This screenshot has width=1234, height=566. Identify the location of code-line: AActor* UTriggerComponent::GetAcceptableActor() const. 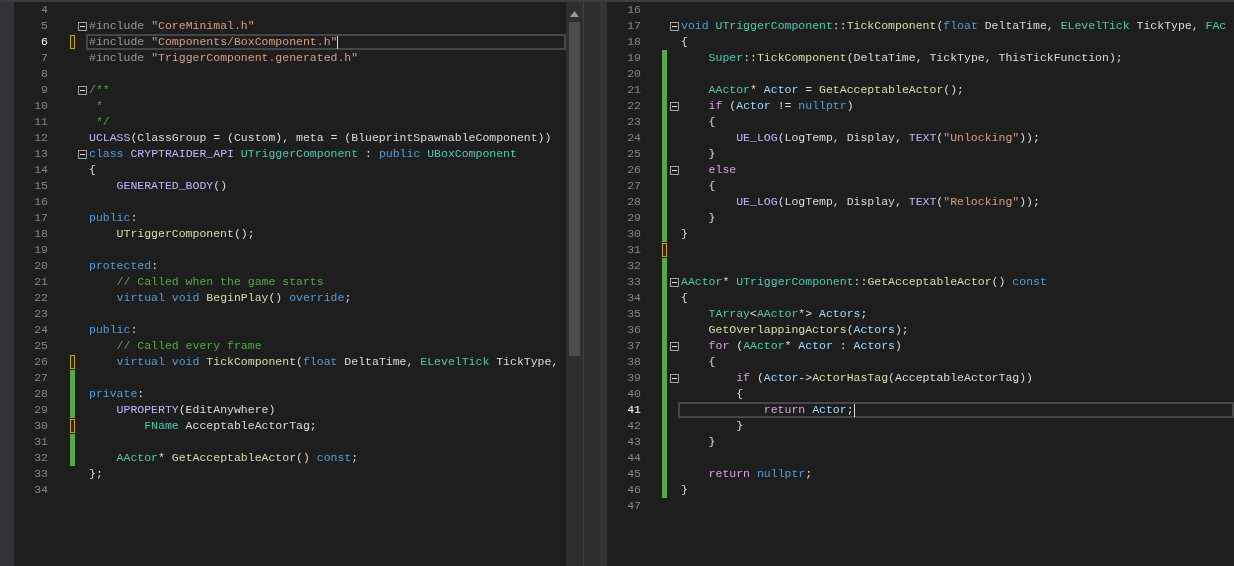
(864, 282).